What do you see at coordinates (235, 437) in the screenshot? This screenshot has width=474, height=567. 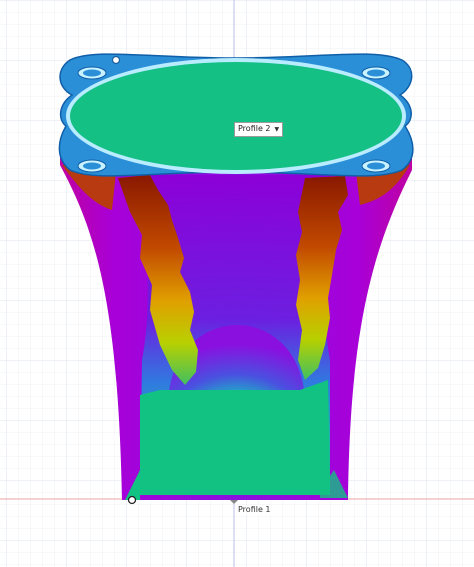 I see `bottom-green-region` at bounding box center [235, 437].